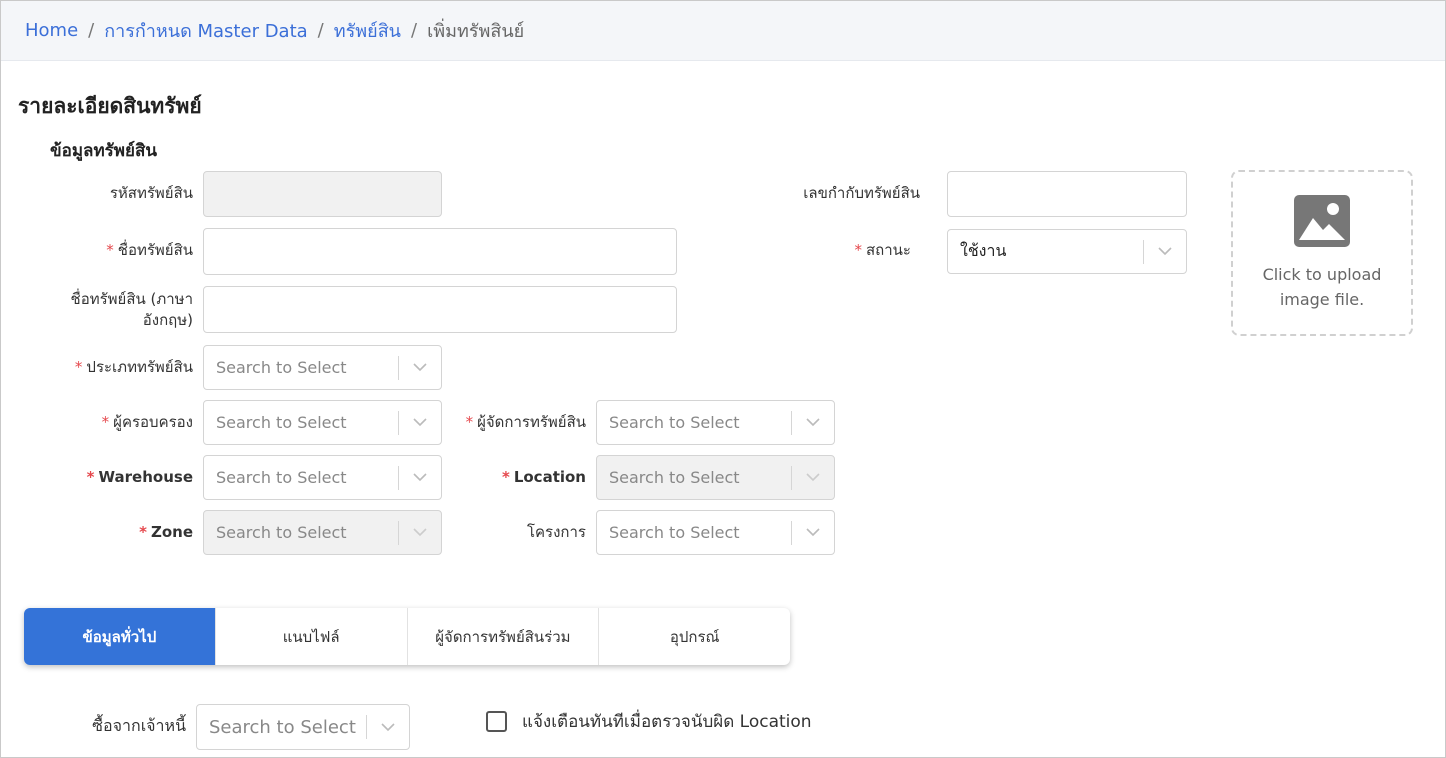  Describe the element at coordinates (147, 422) in the screenshot. I see `owner-label: * ผู้ครอบครอง` at that location.